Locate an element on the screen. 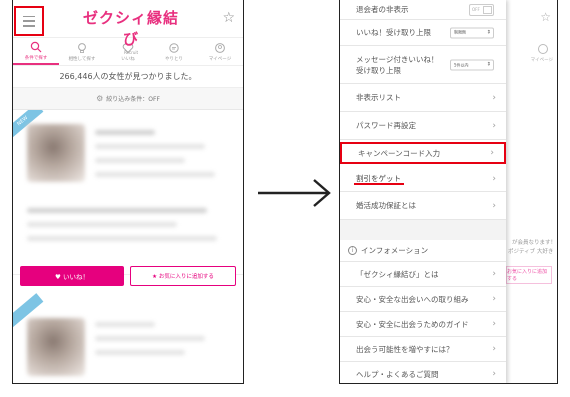 The height and width of the screenshot is (397, 570). result-count-text: 266,446人の女性が見つかりました。 is located at coordinates (128, 77).